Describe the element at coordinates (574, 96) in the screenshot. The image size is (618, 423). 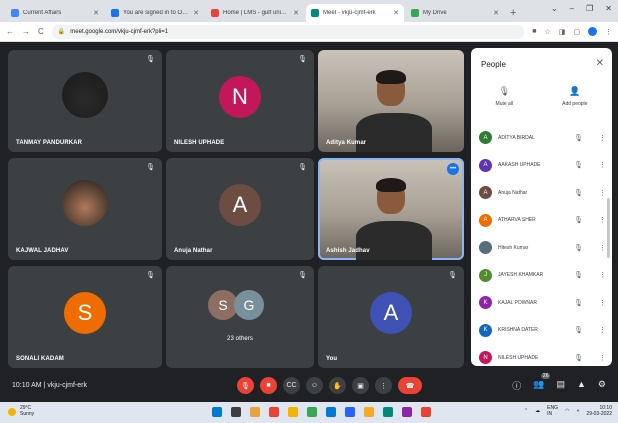
I see `add-people-button: 👤 Add people` at that location.